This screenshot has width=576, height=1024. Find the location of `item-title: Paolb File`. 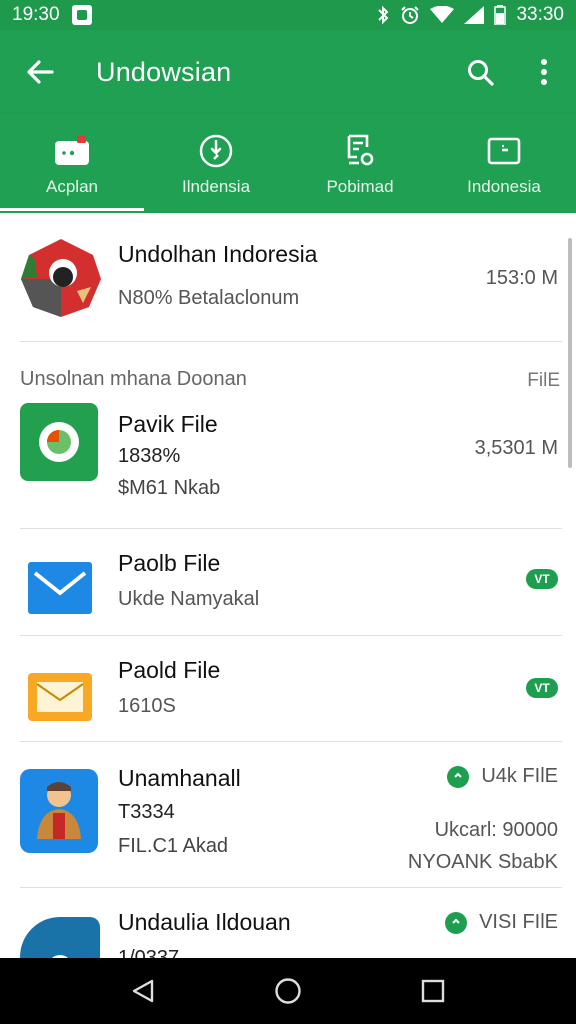

item-title: Paolb File is located at coordinates (169, 563).